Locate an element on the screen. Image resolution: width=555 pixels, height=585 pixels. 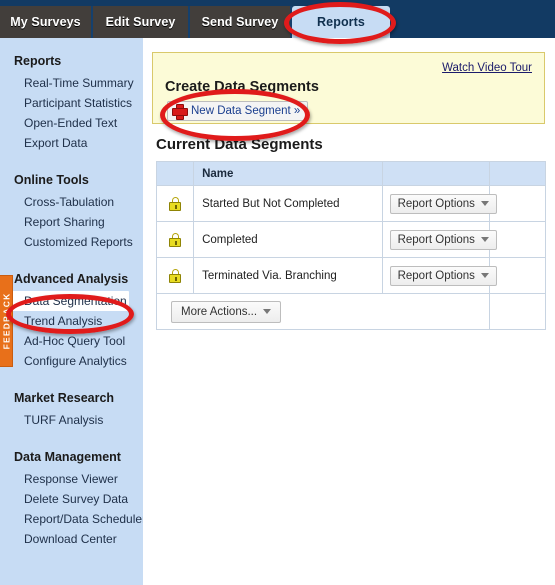
tab-send-survey: Send Survey is located at coordinates (241, 22).